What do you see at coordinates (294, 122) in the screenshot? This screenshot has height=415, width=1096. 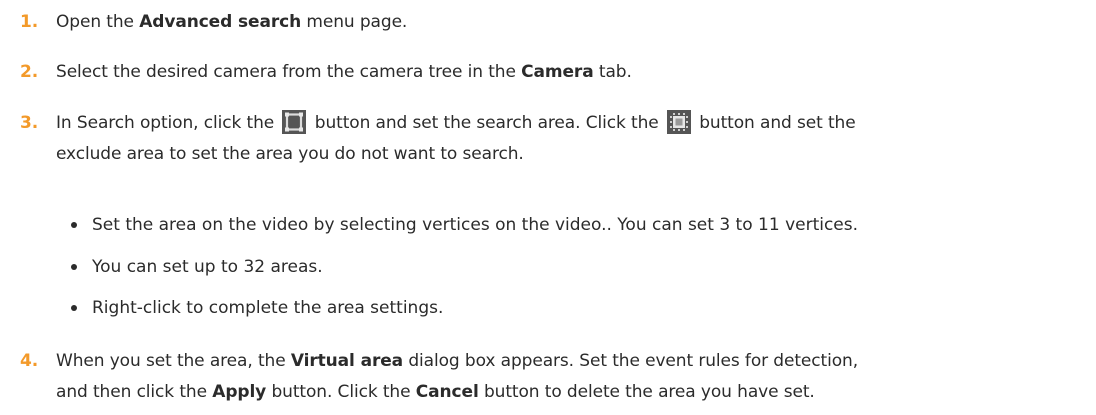 I see `search-area-icon` at bounding box center [294, 122].